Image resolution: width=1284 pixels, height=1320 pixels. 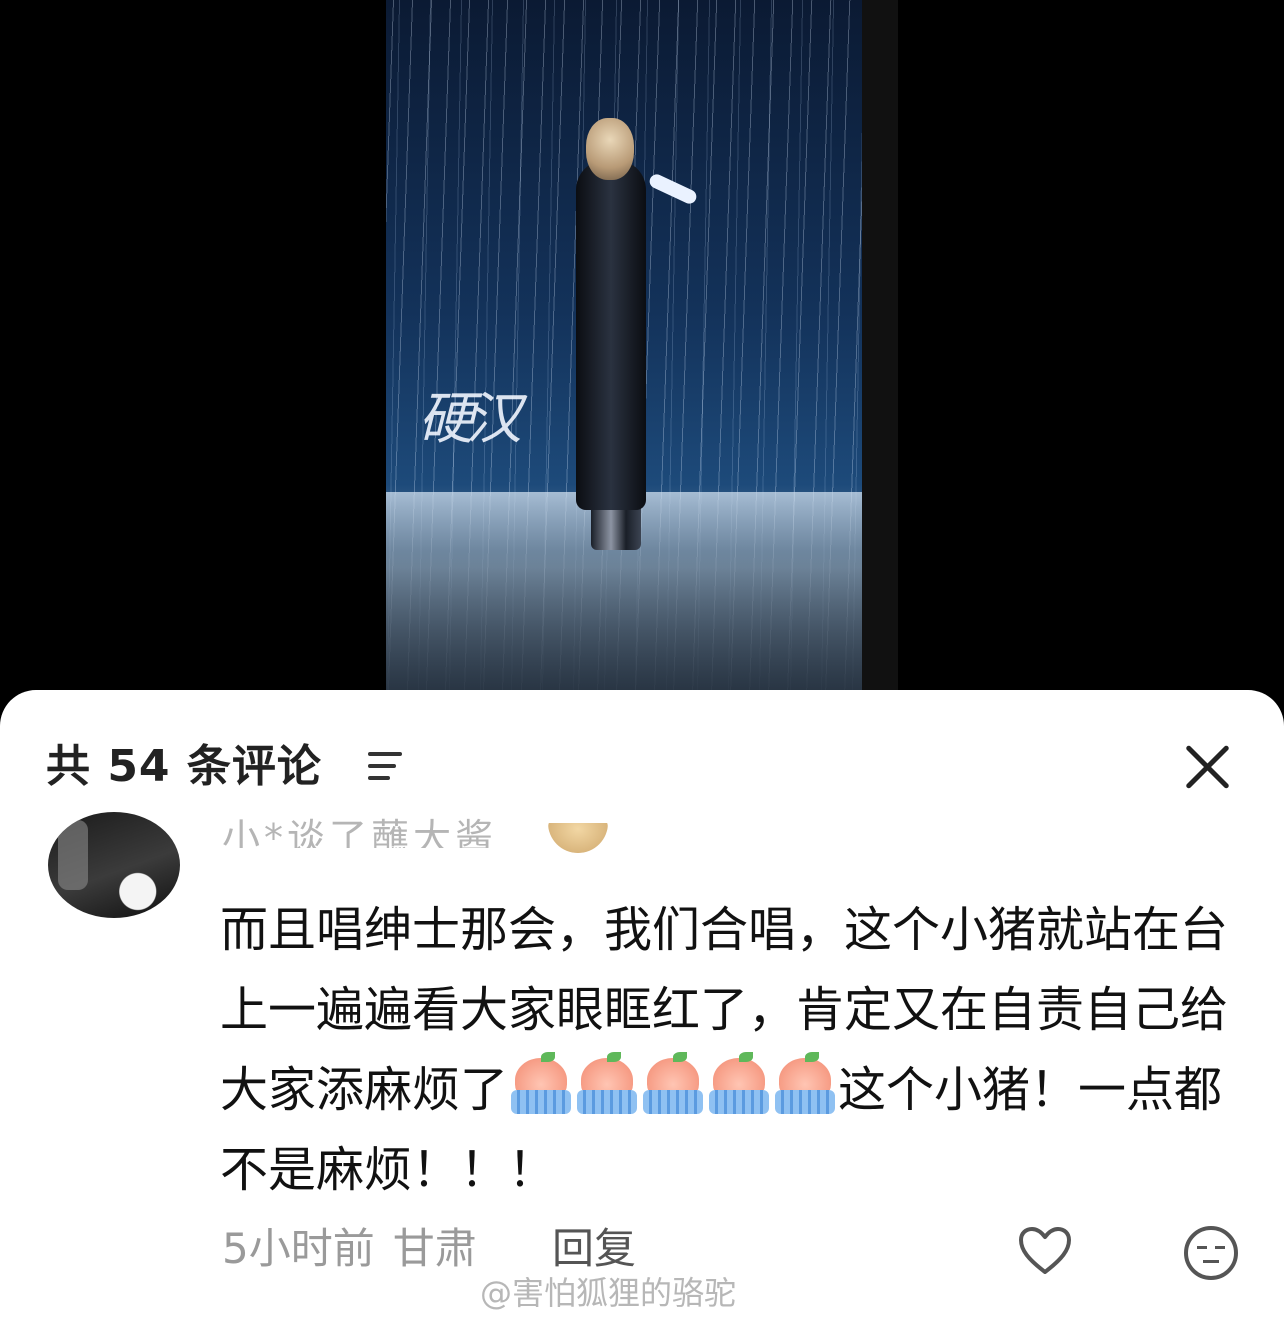 I want to click on close-icon, so click(x=1207, y=767).